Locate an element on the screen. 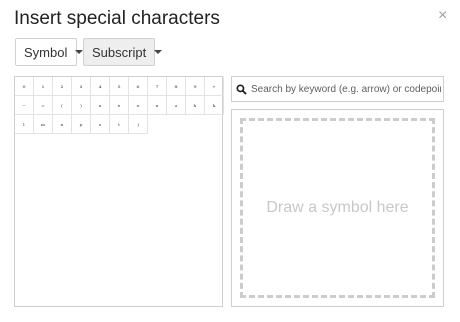 This screenshot has width=460, height=322. character-cell: ₎ is located at coordinates (81, 105).